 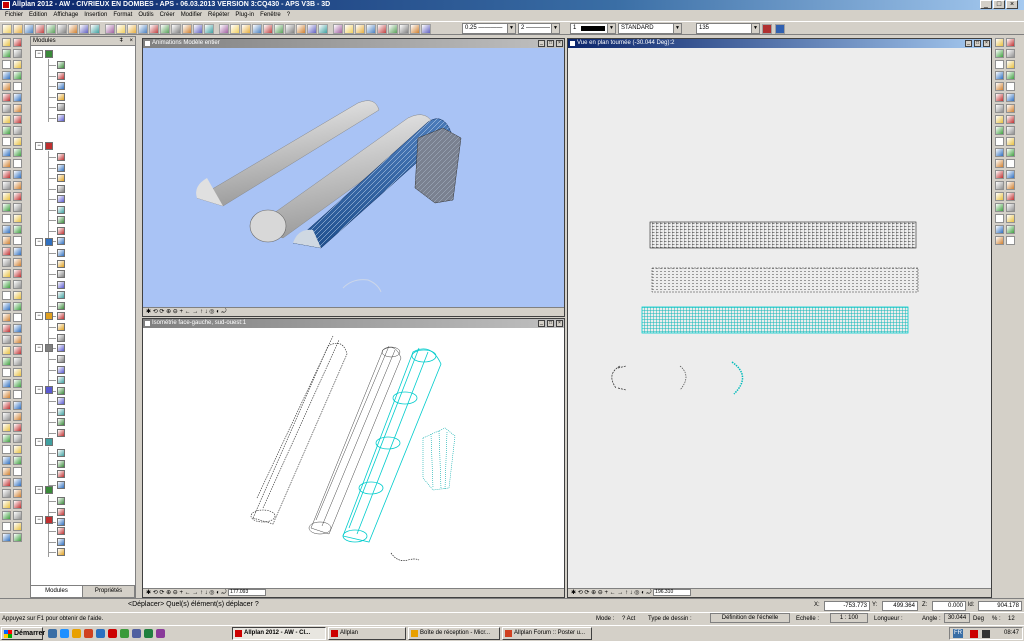 What do you see at coordinates (76, 633) in the screenshot?
I see `folder-icon` at bounding box center [76, 633].